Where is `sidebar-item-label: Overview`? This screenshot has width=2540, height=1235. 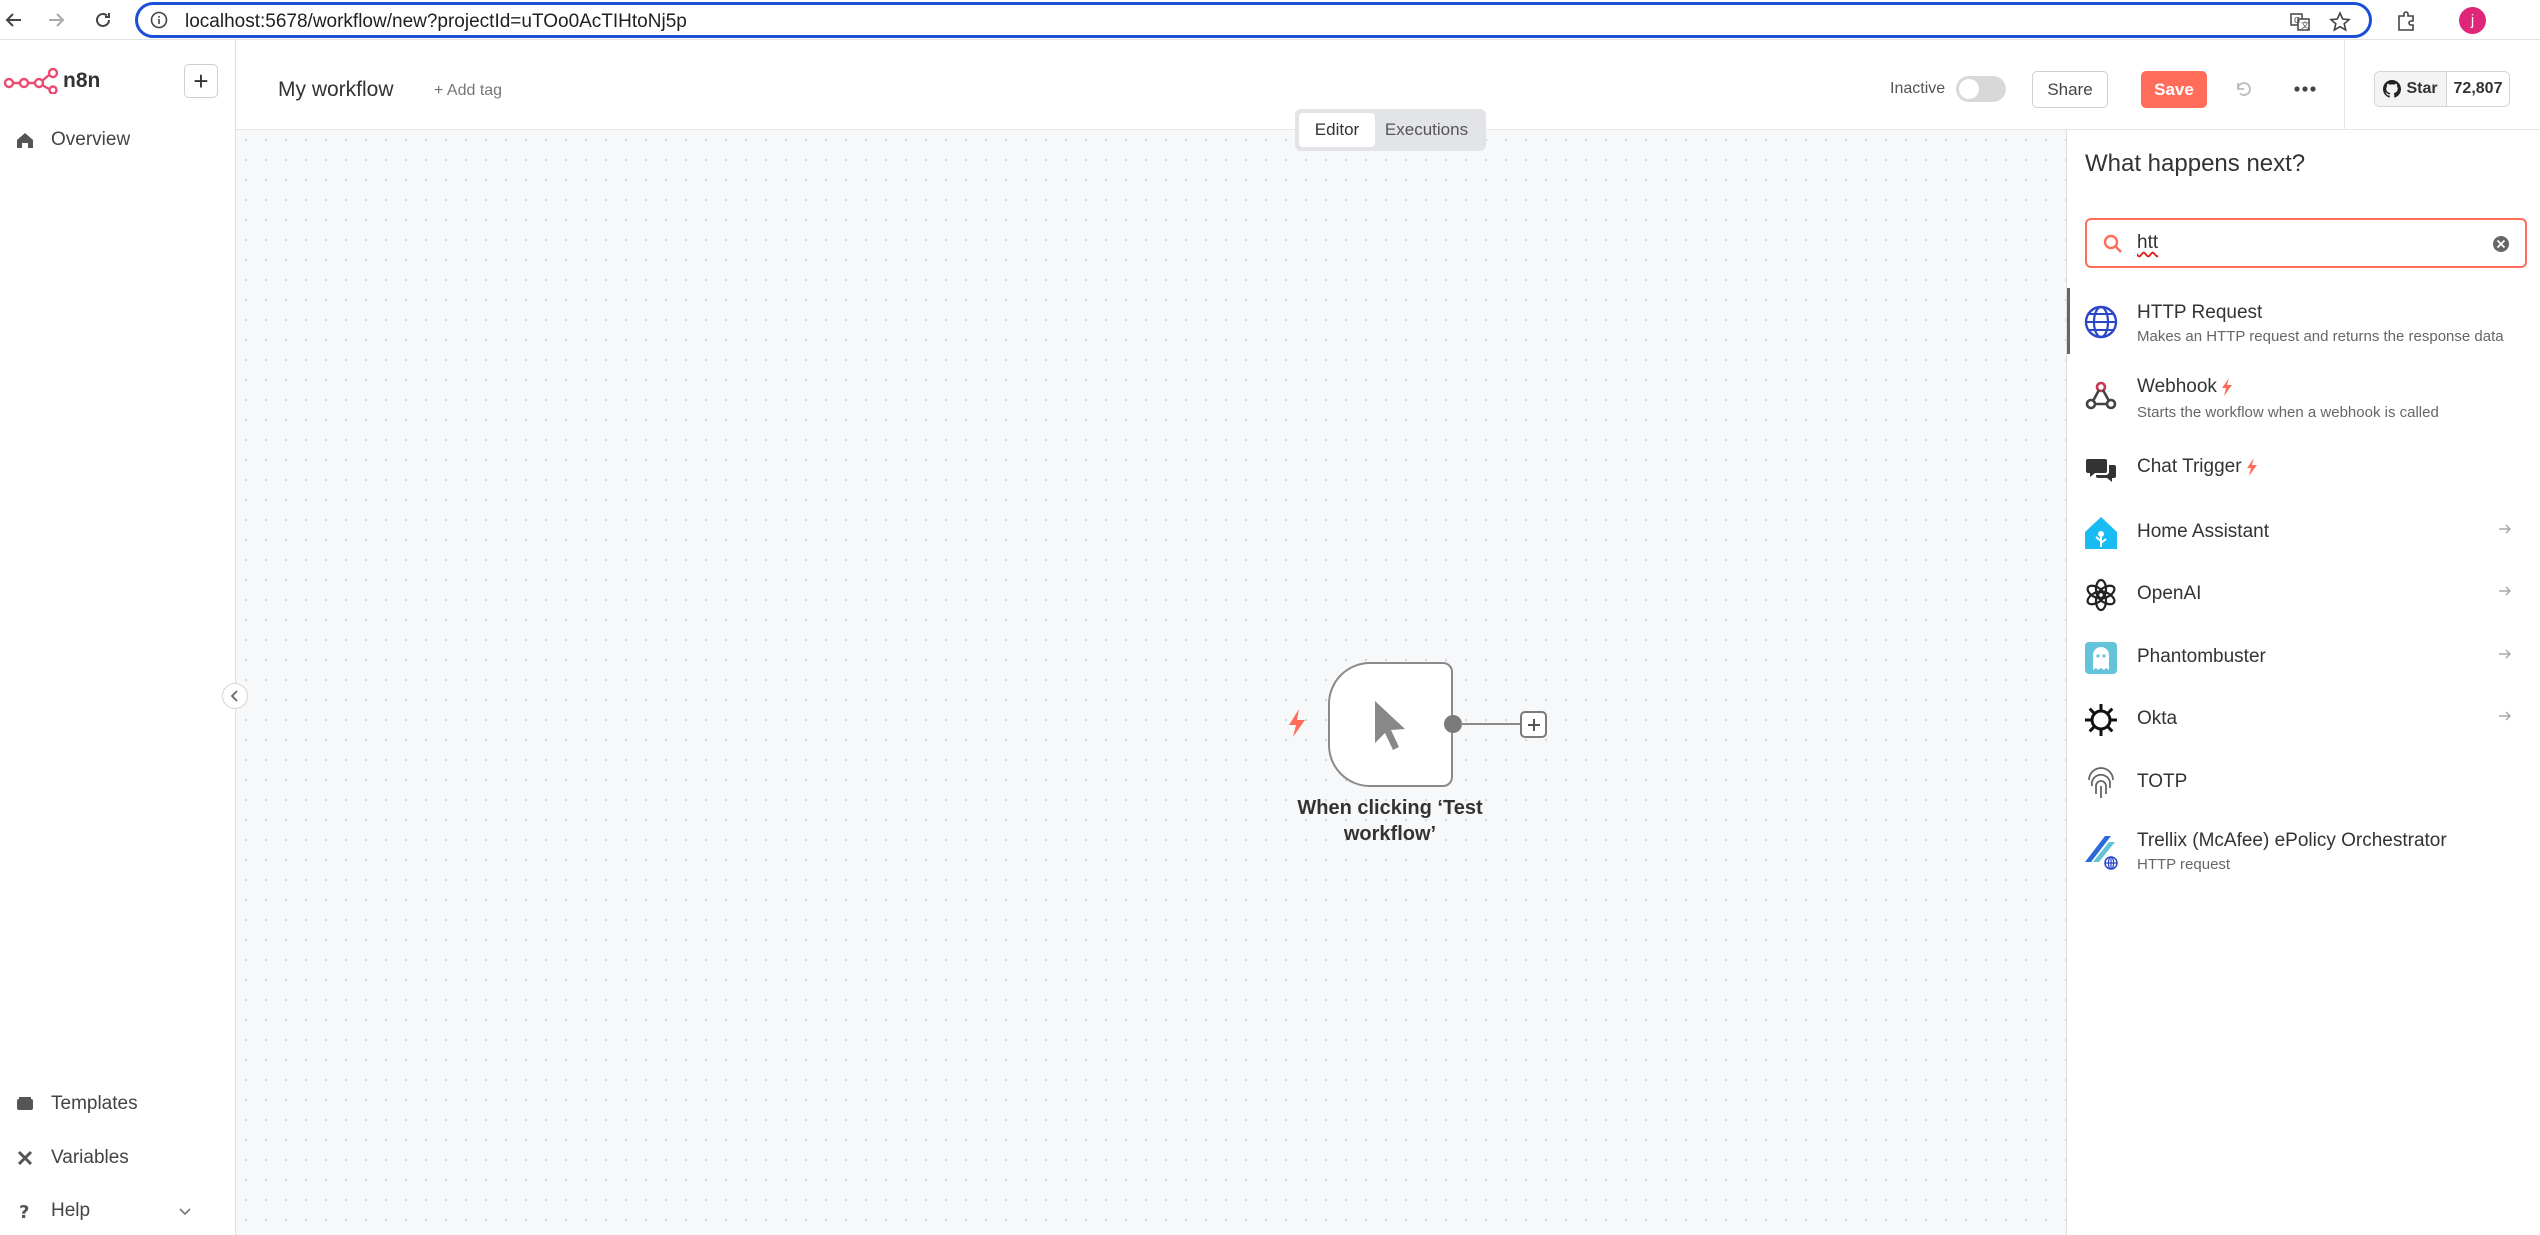
sidebar-item-label: Overview is located at coordinates (91, 139).